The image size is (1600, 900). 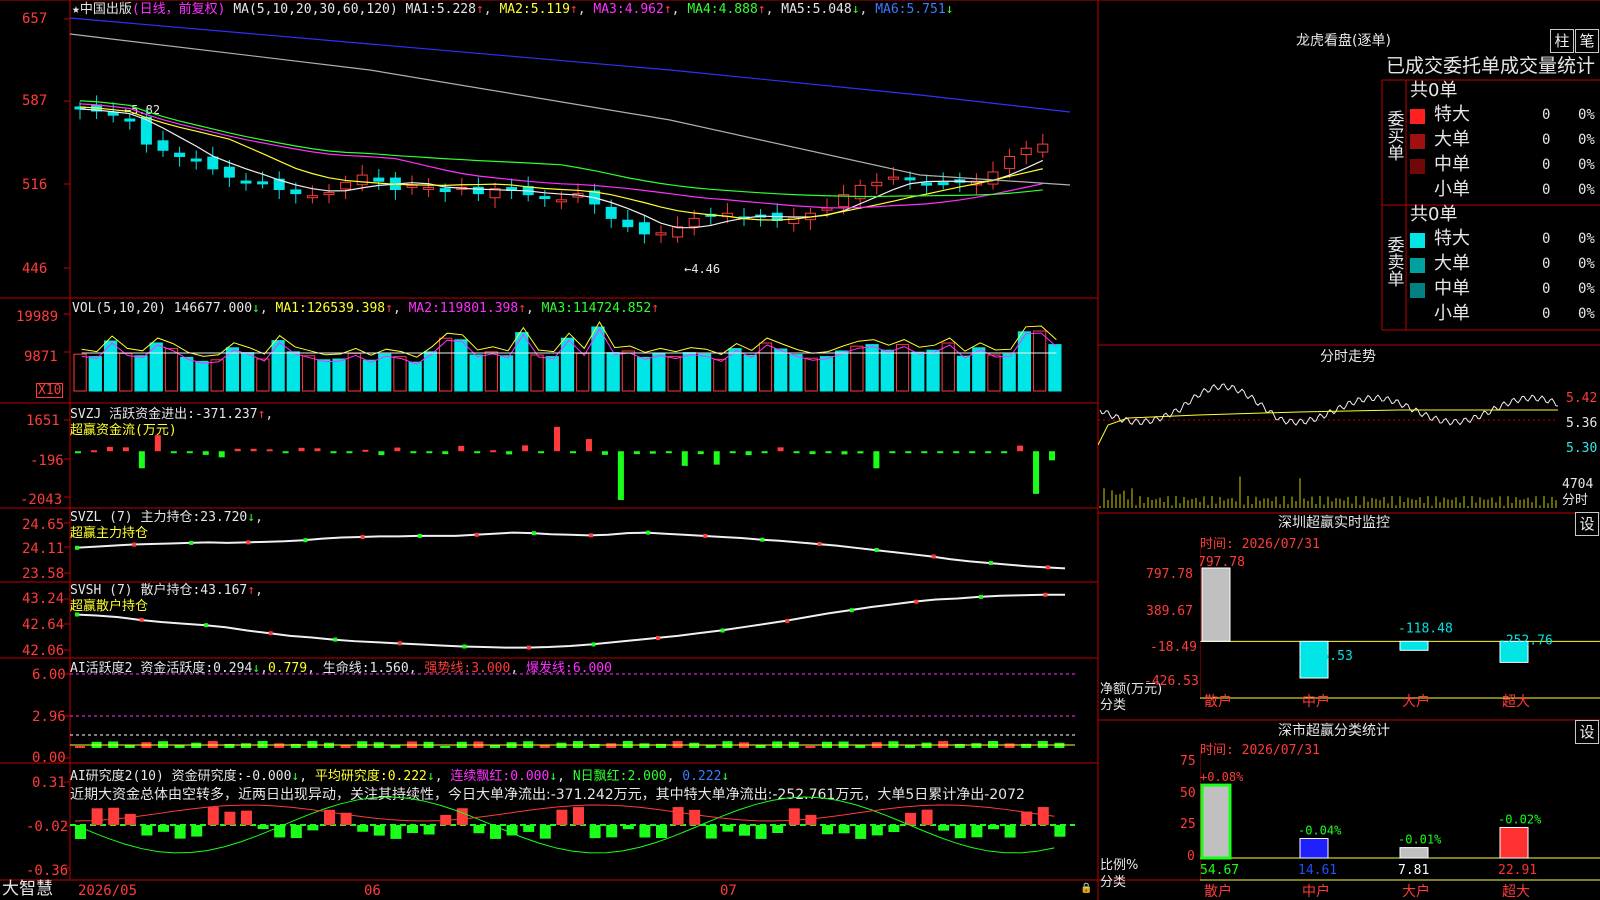 I want to click on brand-label: 大智慧, so click(x=27, y=889).